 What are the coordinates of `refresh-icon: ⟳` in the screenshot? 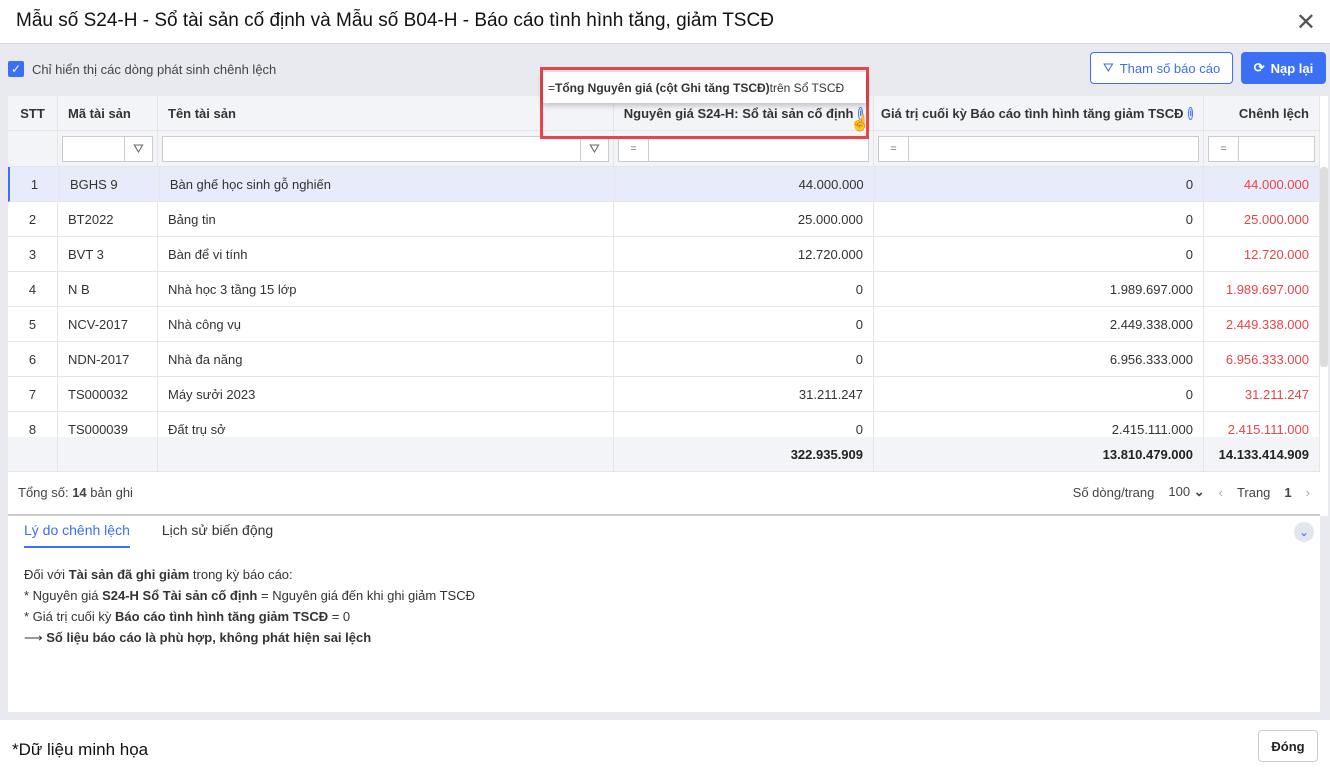 It's located at (1259, 67).